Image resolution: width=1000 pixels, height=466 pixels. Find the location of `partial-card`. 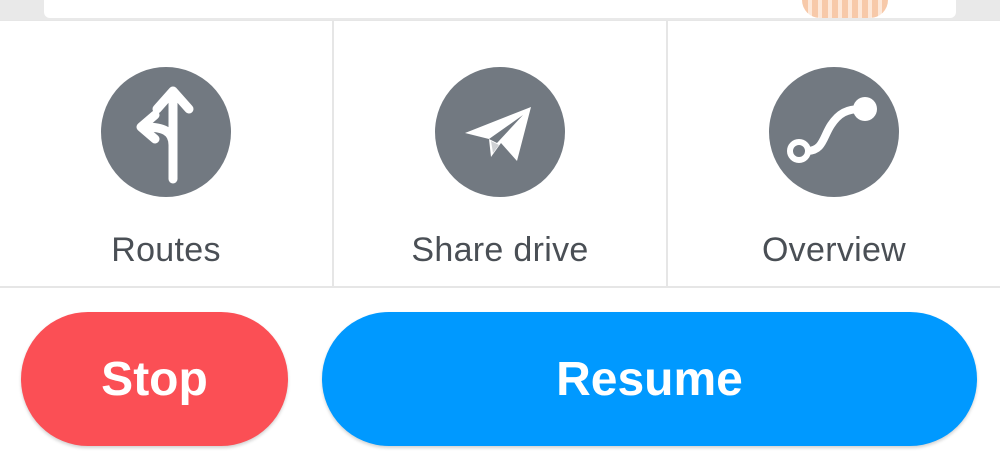

partial-card is located at coordinates (500, 9).